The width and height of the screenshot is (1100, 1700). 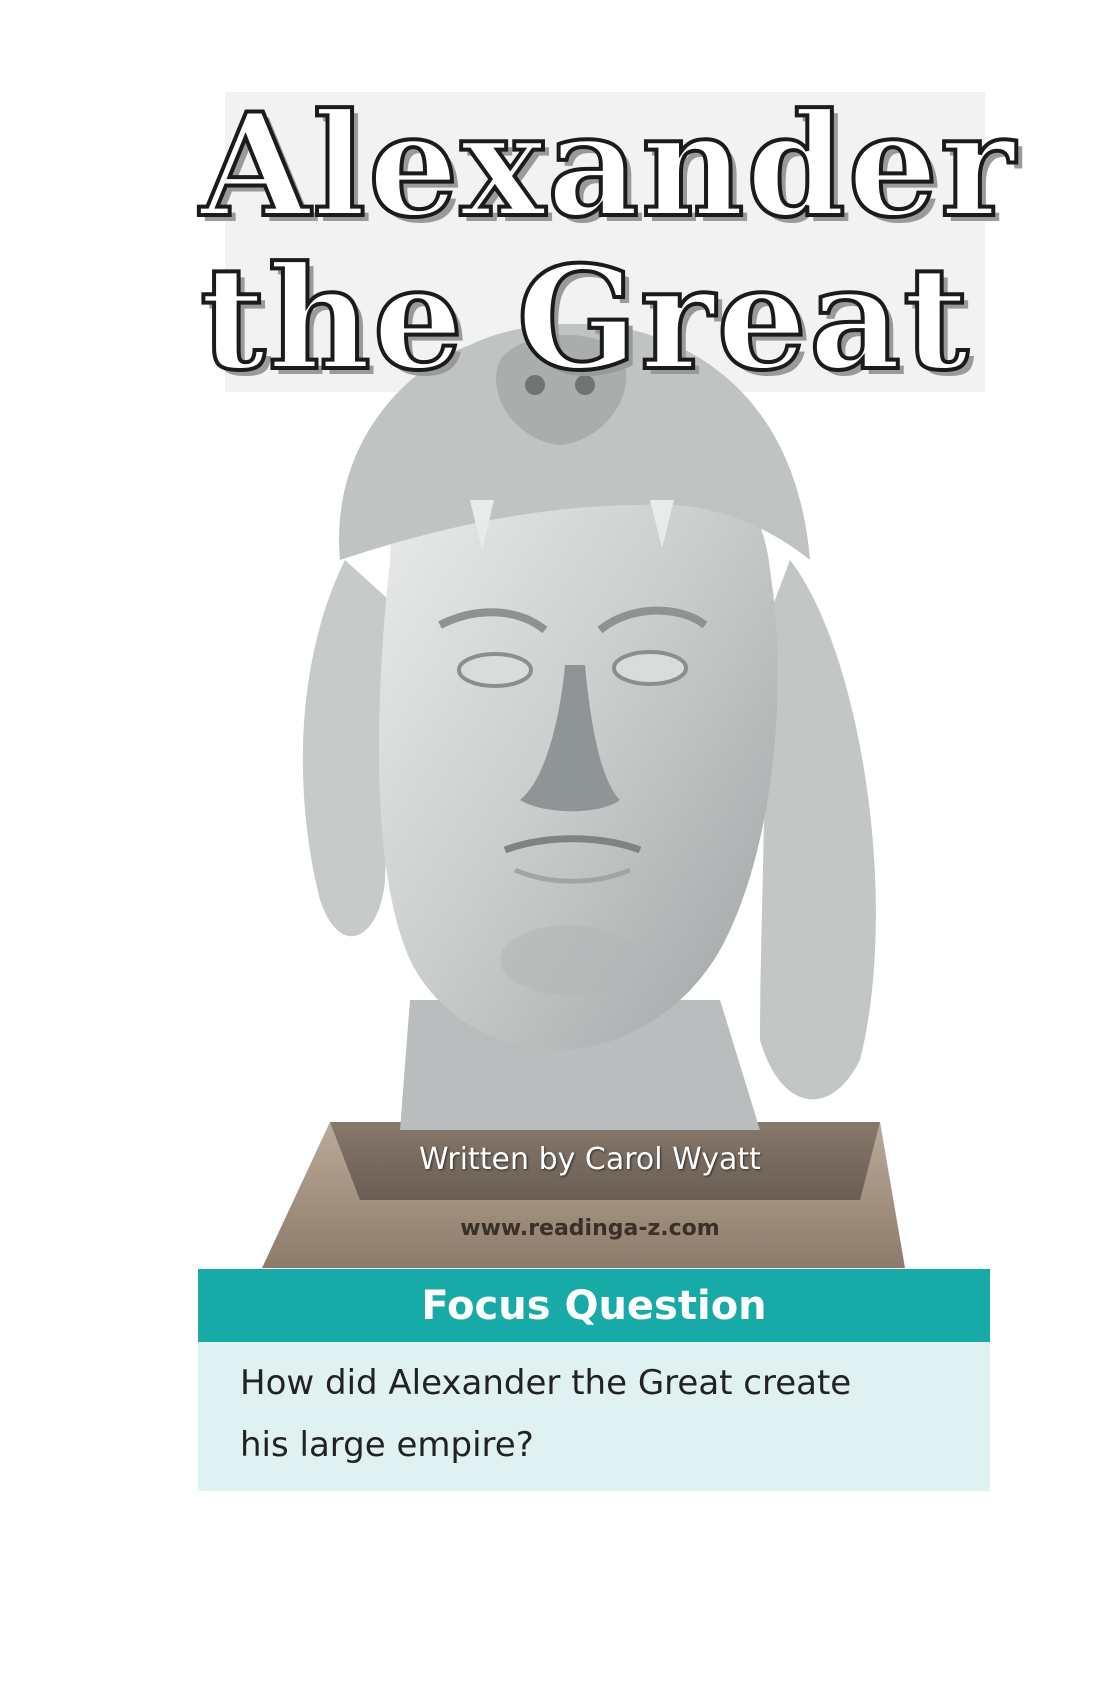 I want to click on book-title-line-1: Alexander, so click(x=607, y=166).